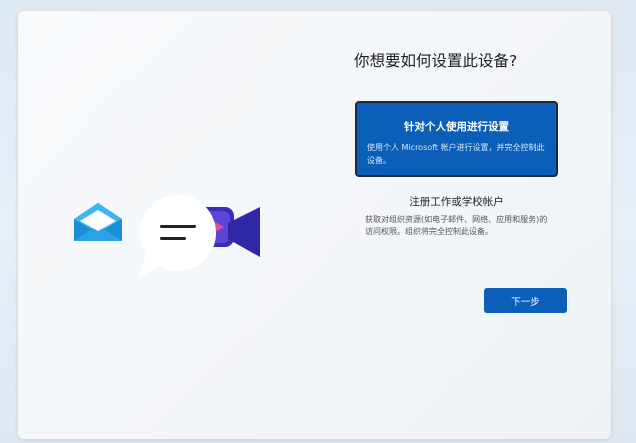 The height and width of the screenshot is (443, 636). I want to click on option-description: 使用个人 Microsoft 帐户进行设置，并完全控制此设备。, so click(456, 154).